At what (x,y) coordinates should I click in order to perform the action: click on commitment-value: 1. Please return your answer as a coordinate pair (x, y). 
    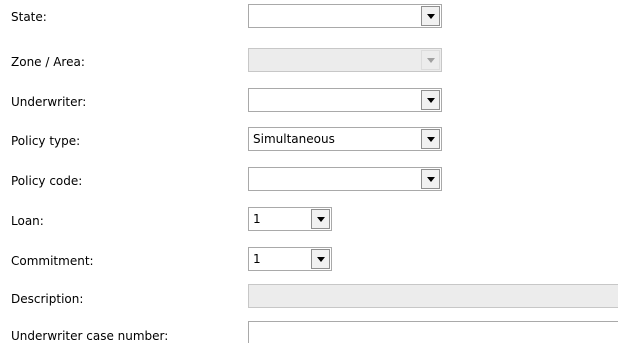
    Looking at the image, I should click on (257, 259).